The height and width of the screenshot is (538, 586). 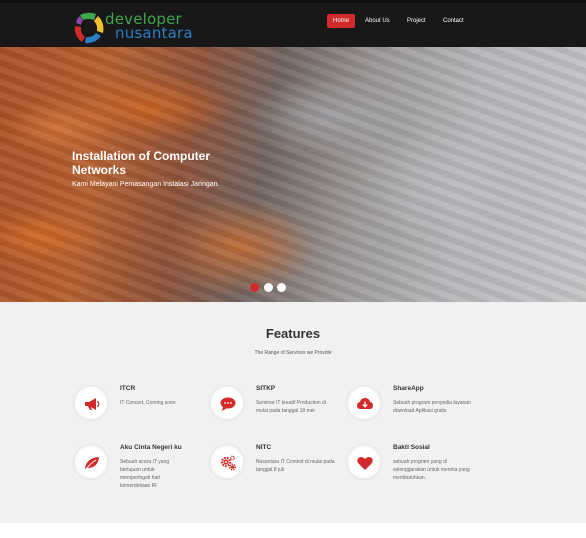 I want to click on hero-title: Installation of Computer Networks, so click(x=141, y=163).